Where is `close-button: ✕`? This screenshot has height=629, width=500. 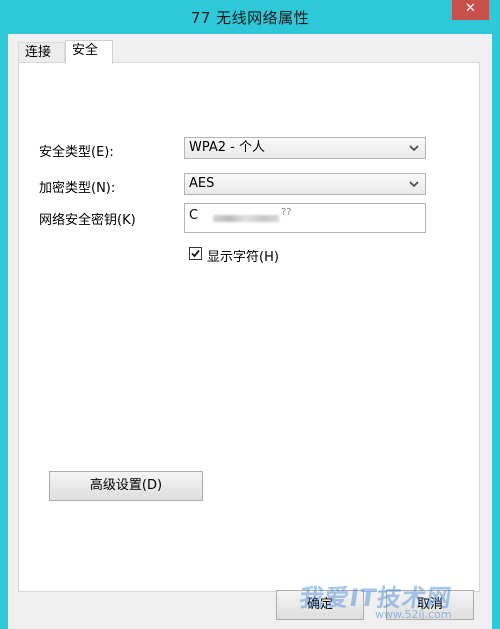
close-button: ✕ is located at coordinates (470, 10).